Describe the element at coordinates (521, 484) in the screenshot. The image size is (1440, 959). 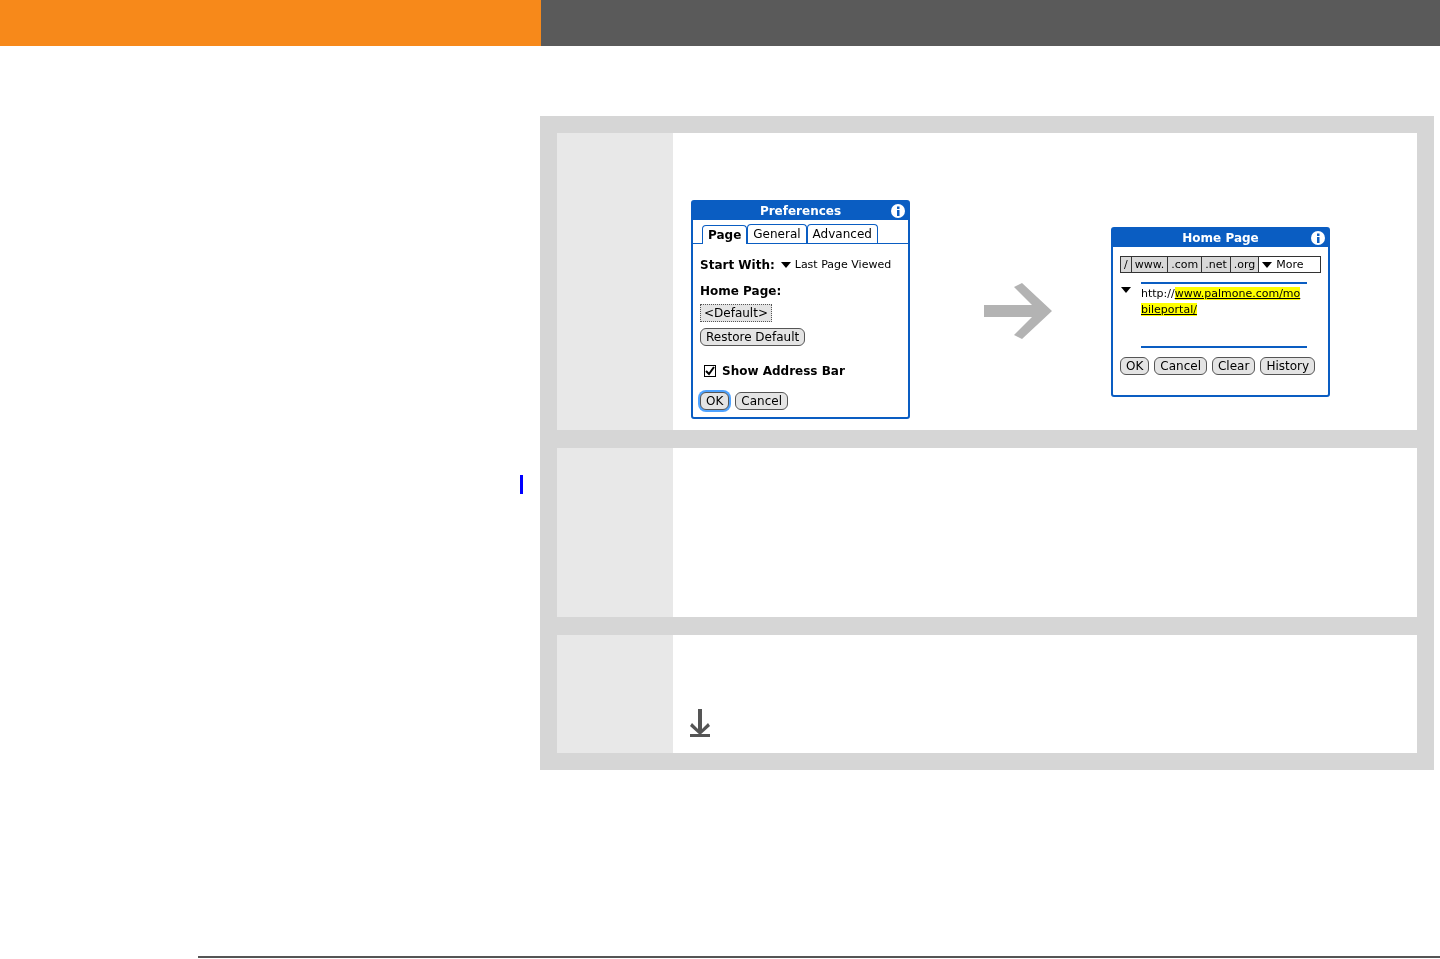
I see `change-bar` at that location.